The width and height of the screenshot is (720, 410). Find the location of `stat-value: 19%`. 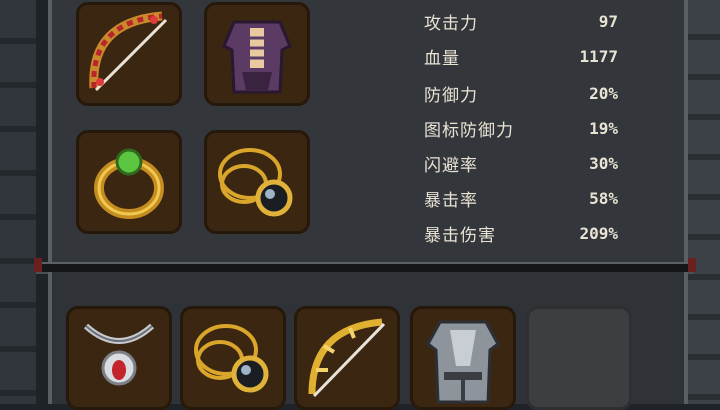

stat-value: 19% is located at coordinates (603, 128).